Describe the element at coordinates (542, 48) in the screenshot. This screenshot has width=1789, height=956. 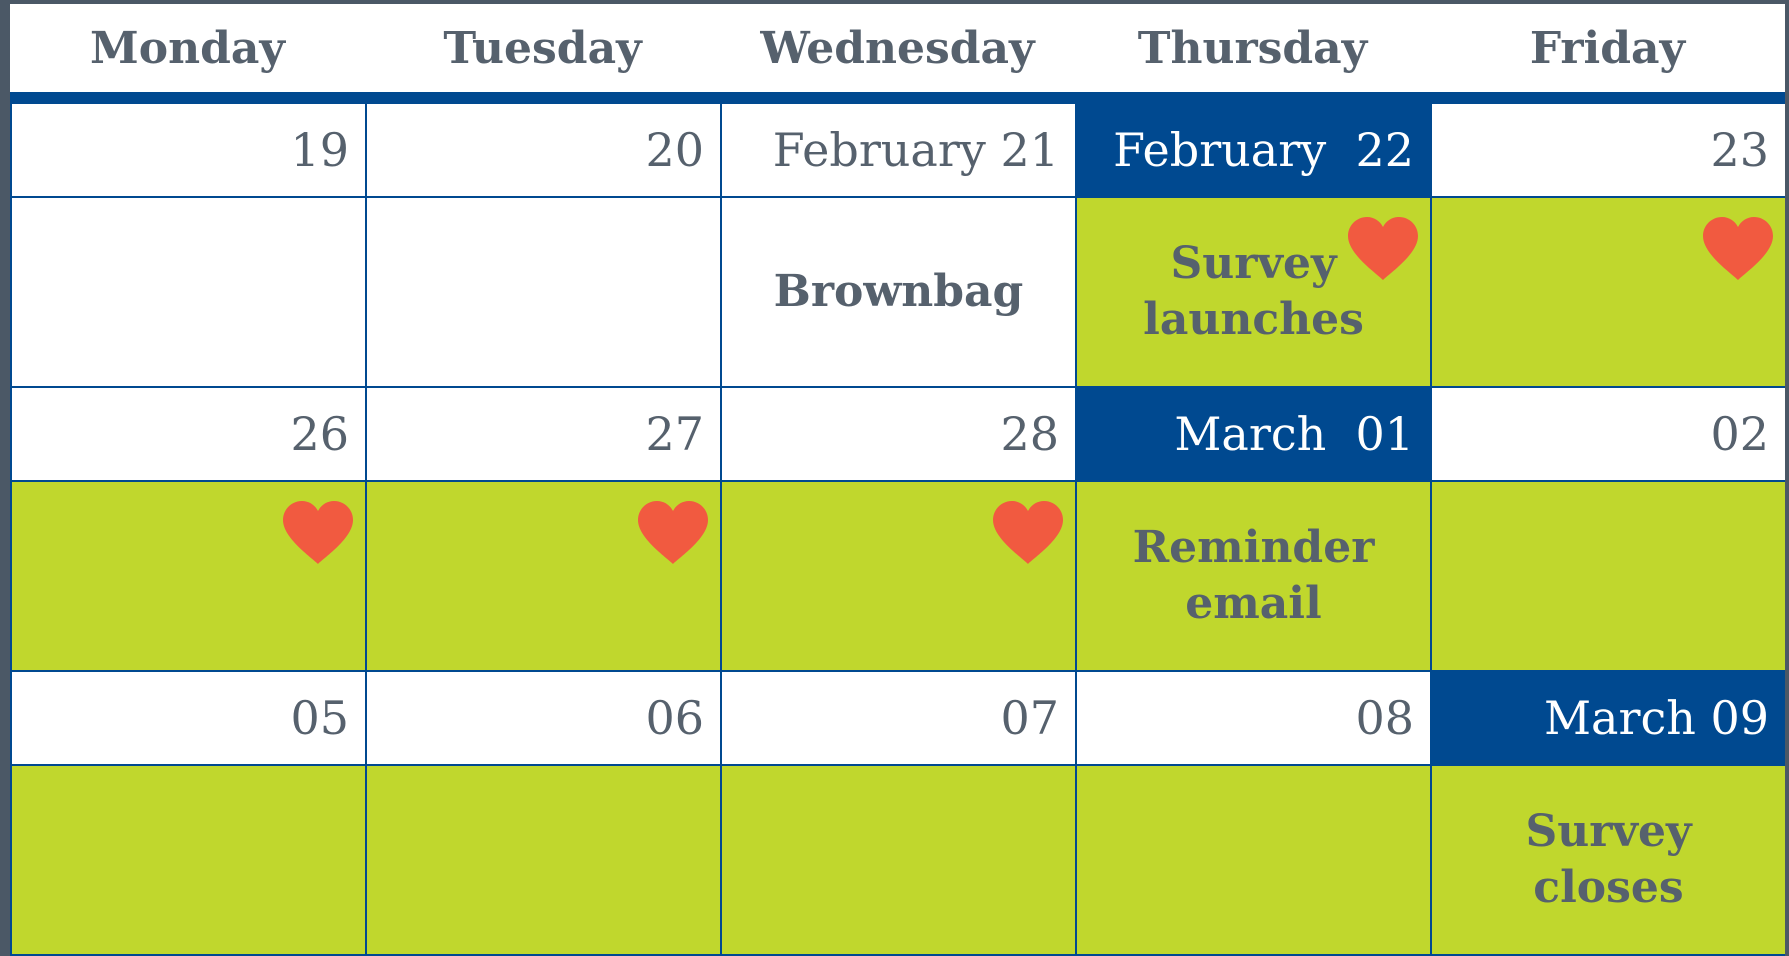
I see `weekday-header-tuesday: Tuesday` at that location.